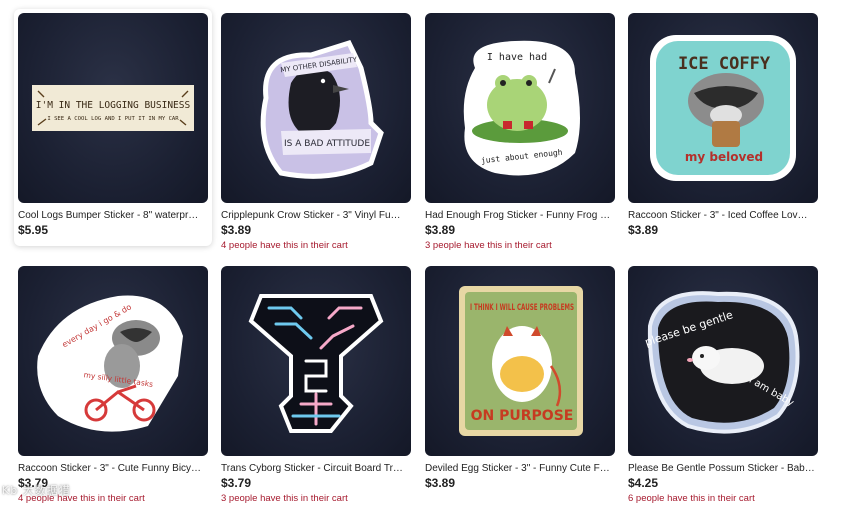 The width and height of the screenshot is (865, 510). Describe the element at coordinates (723, 108) in the screenshot. I see `product-image: ICE COFFY my beloved` at that location.